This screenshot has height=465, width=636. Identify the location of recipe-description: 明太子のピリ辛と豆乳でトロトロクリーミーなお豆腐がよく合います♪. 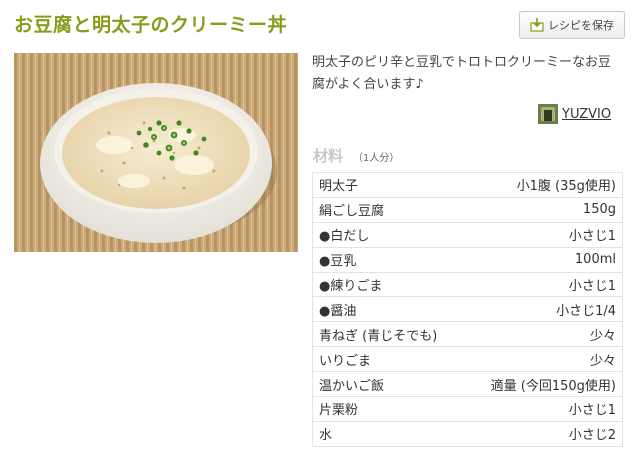
(462, 73).